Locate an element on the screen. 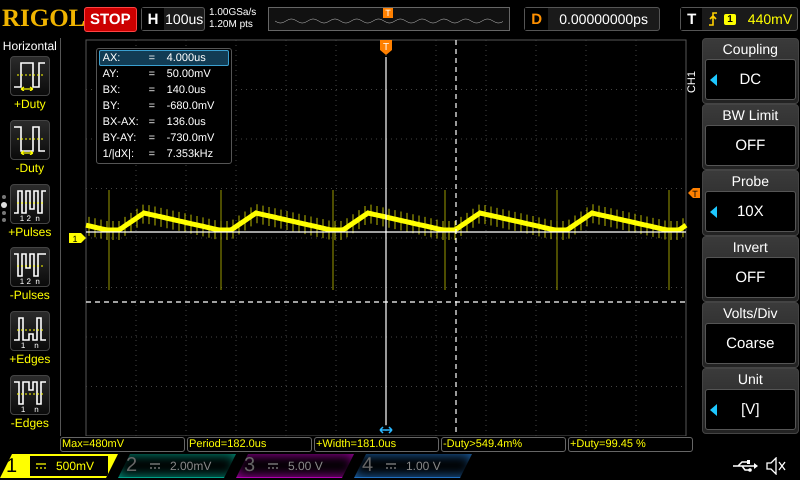  menu-title: Volts/Div is located at coordinates (750, 313).